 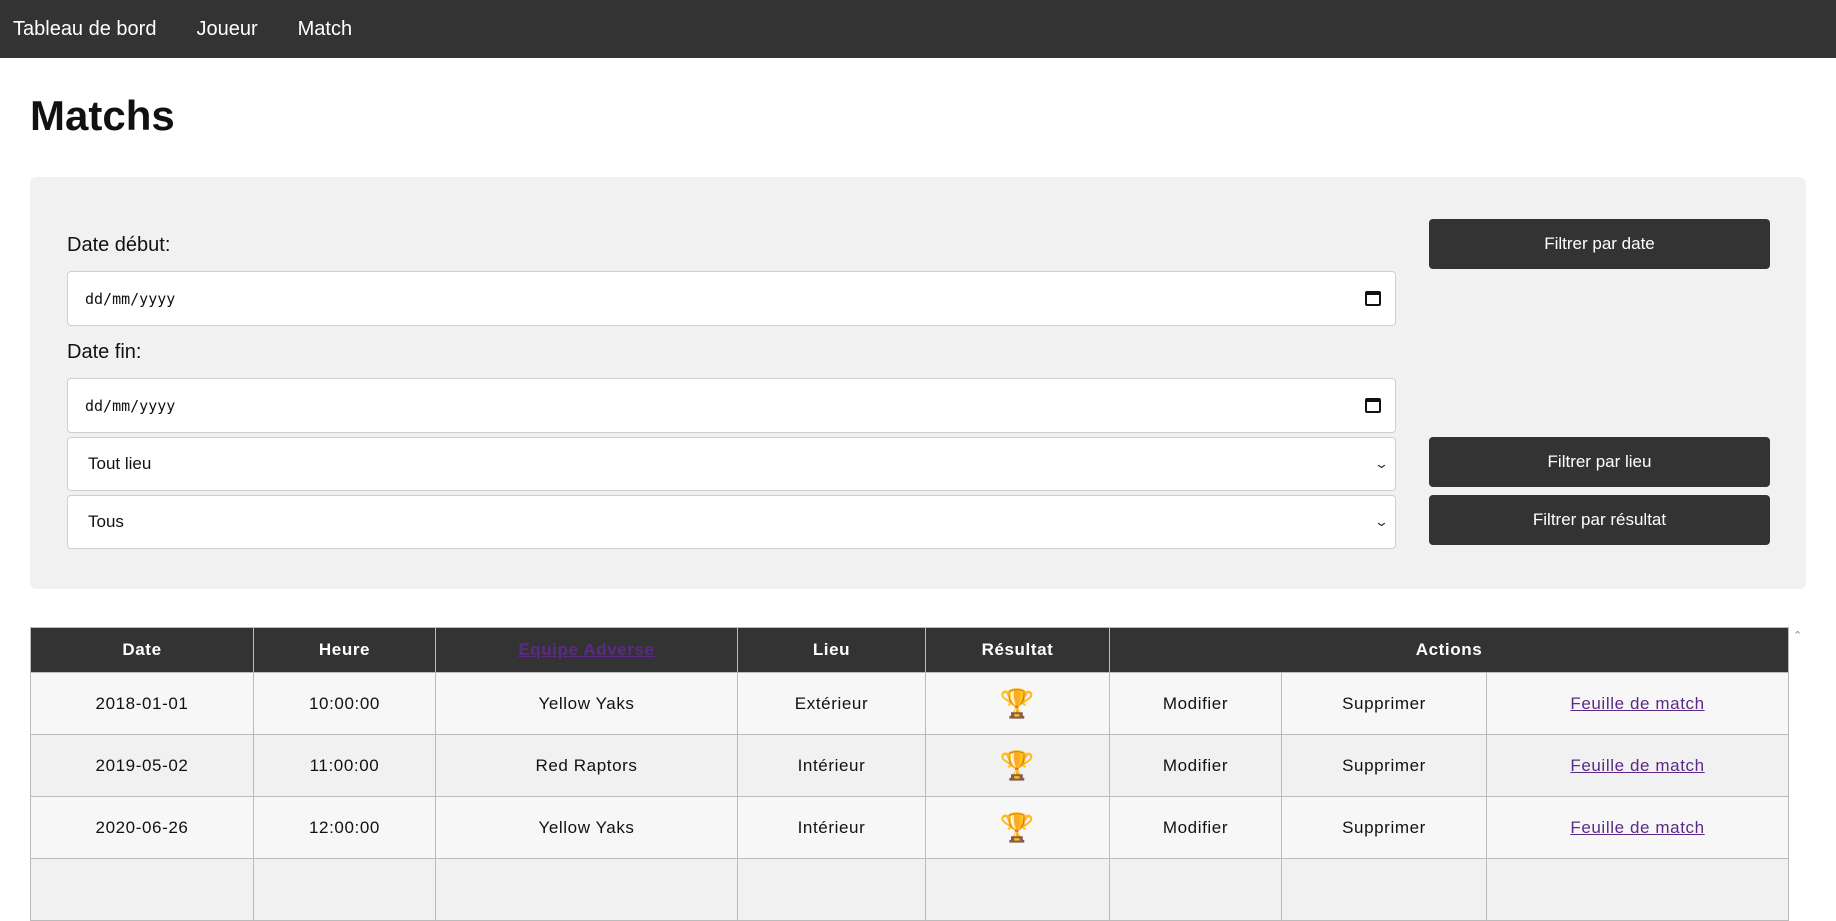 I want to click on nav-link-player: Joueur, so click(x=226, y=29).